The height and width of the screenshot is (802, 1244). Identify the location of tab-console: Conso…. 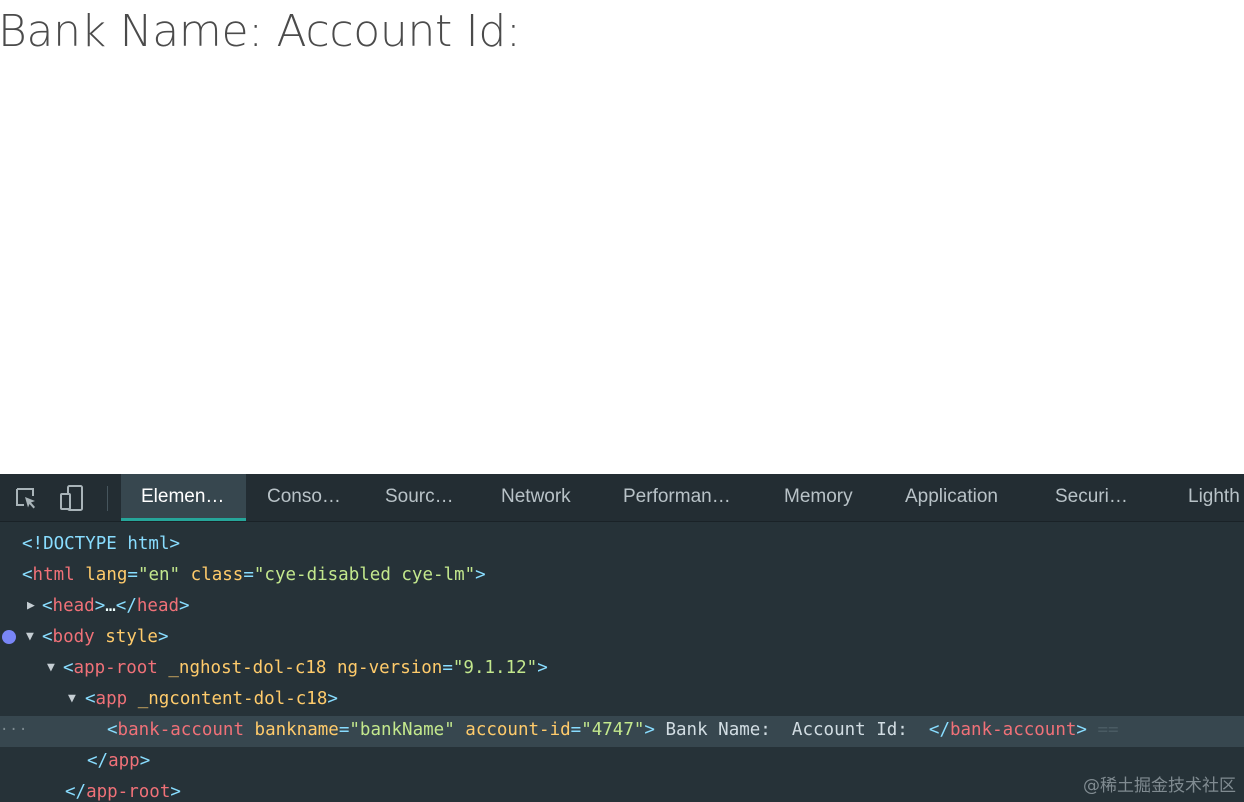
(304, 497).